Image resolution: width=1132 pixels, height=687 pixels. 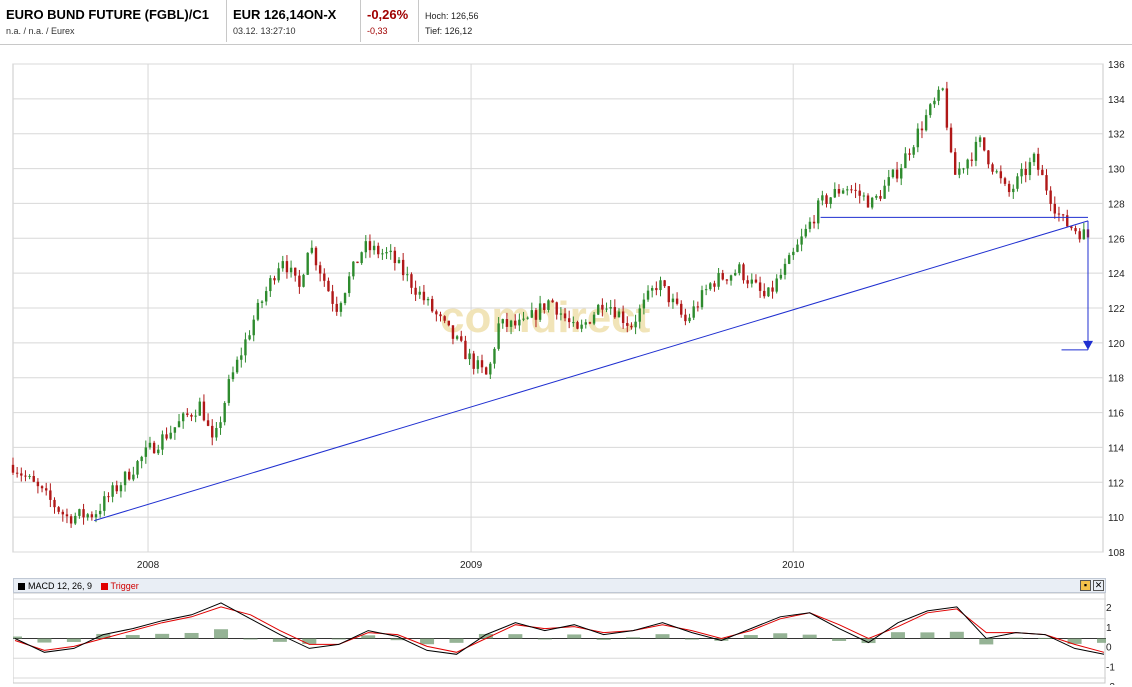 I want to click on y-tick-label: 122, so click(x=1116, y=309).